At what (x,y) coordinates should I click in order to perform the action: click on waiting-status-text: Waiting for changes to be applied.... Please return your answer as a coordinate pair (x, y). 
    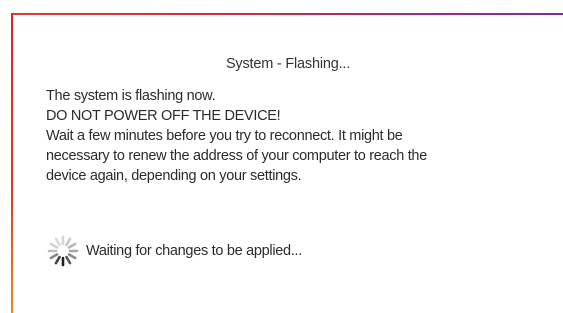
    Looking at the image, I should click on (194, 251).